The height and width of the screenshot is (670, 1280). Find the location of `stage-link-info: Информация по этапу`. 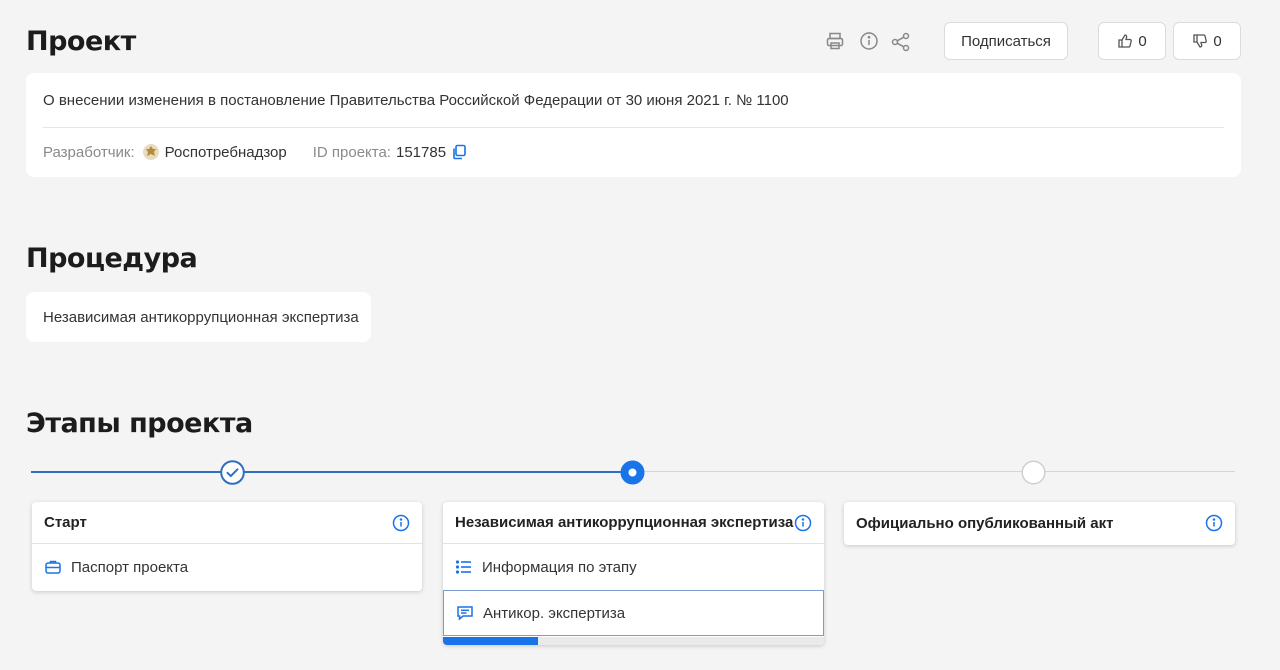

stage-link-info: Информация по этапу is located at coordinates (633, 567).